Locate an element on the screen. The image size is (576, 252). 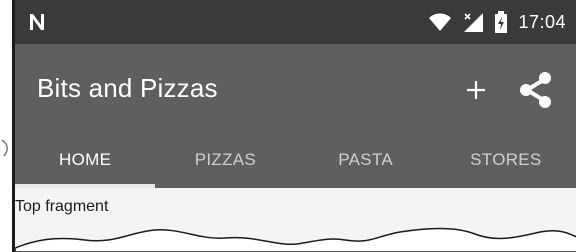
share-button is located at coordinates (536, 90).